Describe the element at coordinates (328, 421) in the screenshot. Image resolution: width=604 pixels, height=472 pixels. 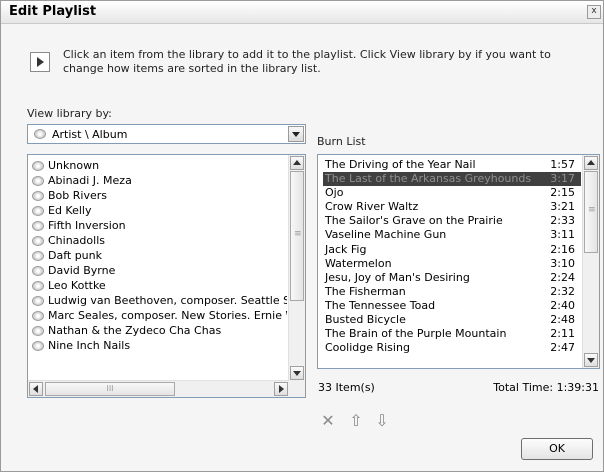
I see `x-icon: ✕` at that location.